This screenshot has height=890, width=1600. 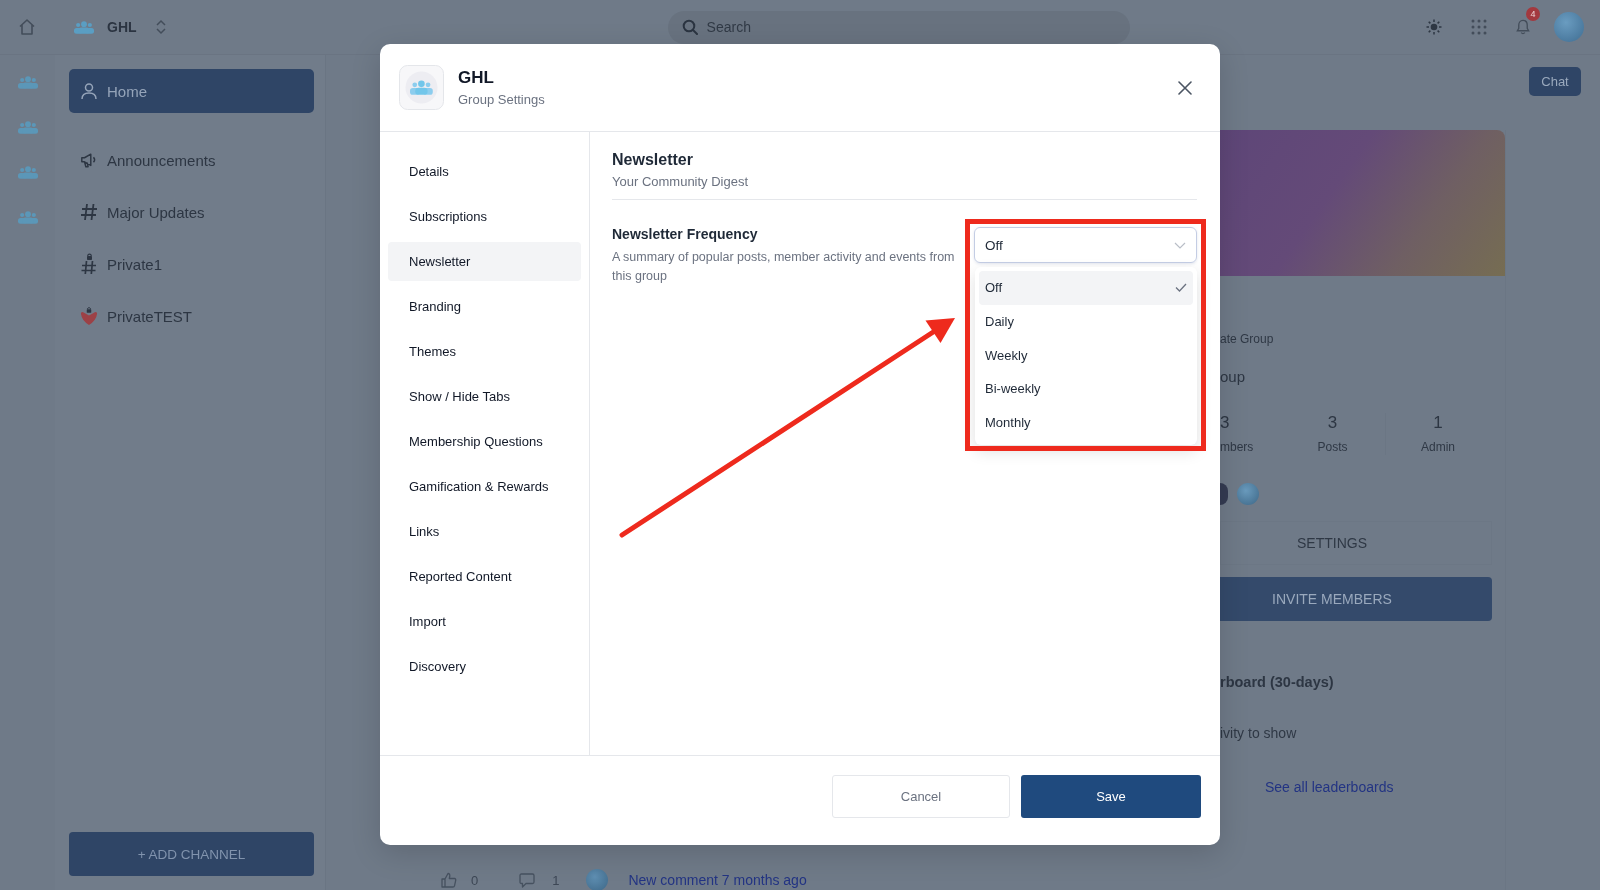 I want to click on dropdown-option: Monthly, so click(x=1086, y=422).